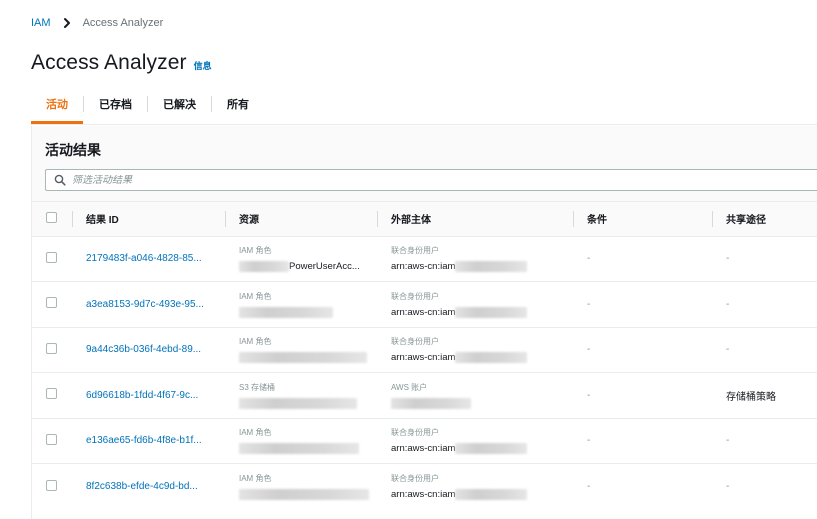  I want to click on filter-box, so click(431, 180).